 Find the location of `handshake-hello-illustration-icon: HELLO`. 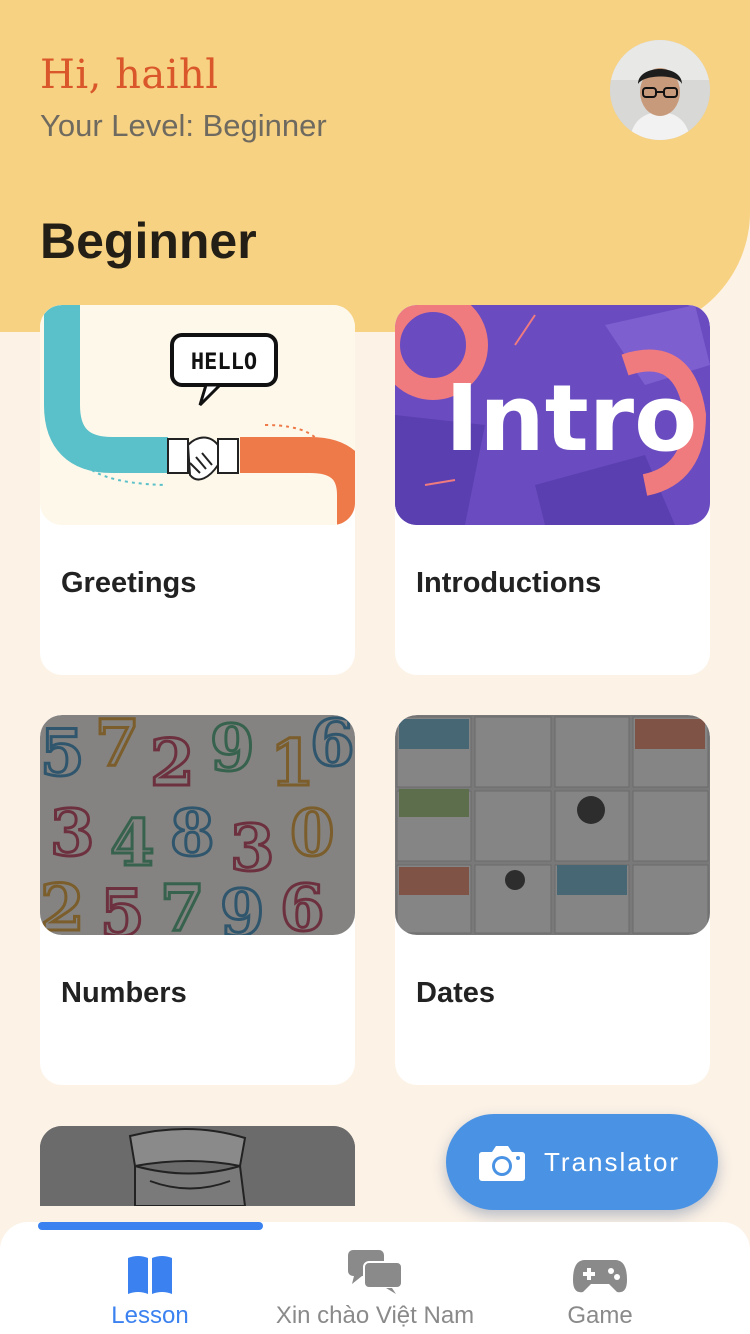

handshake-hello-illustration-icon: HELLO is located at coordinates (197, 415).